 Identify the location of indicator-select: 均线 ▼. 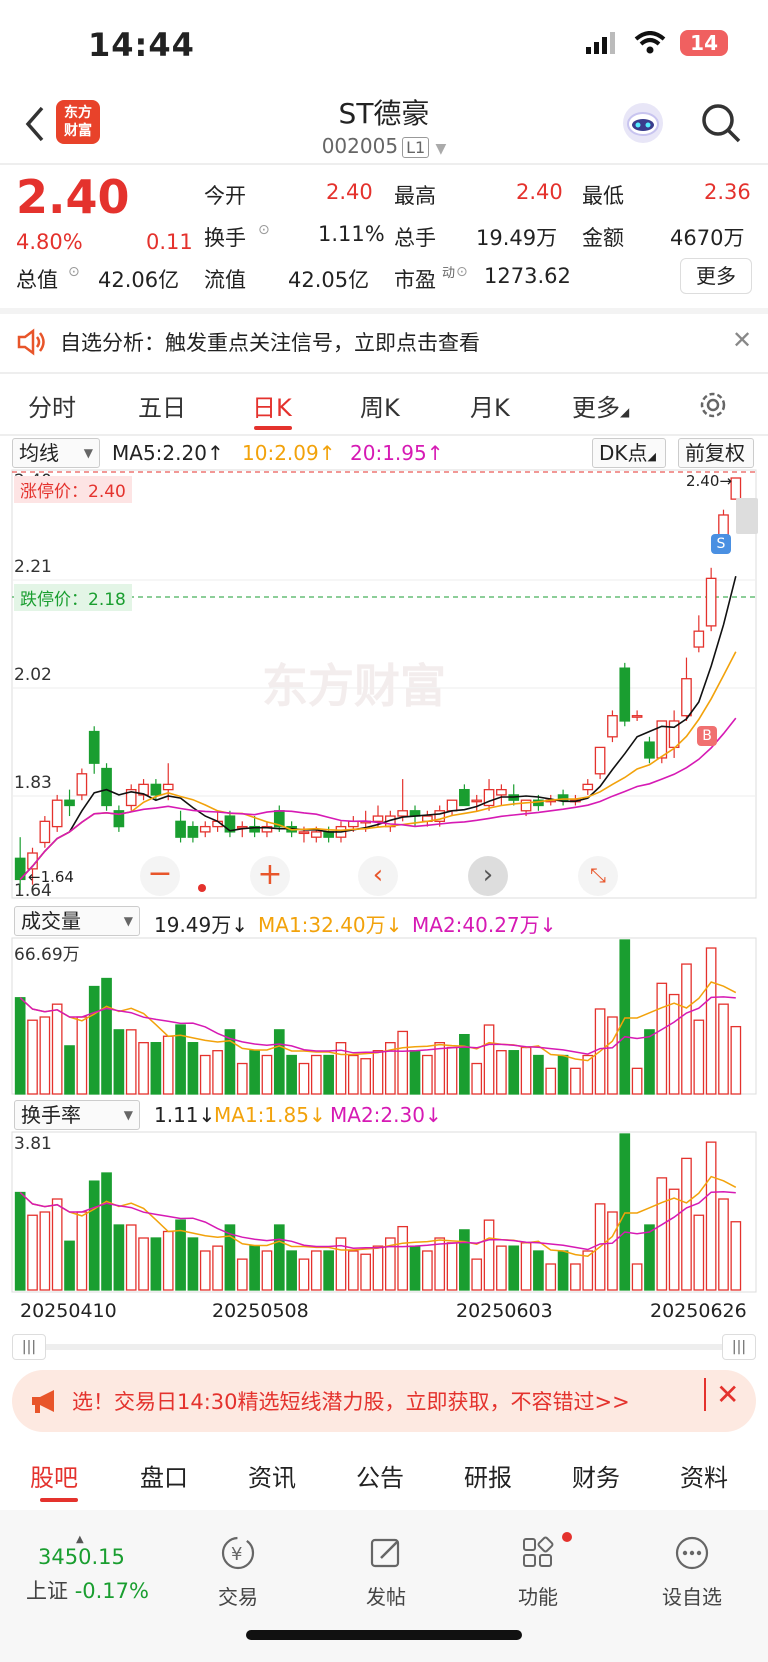
(56, 453).